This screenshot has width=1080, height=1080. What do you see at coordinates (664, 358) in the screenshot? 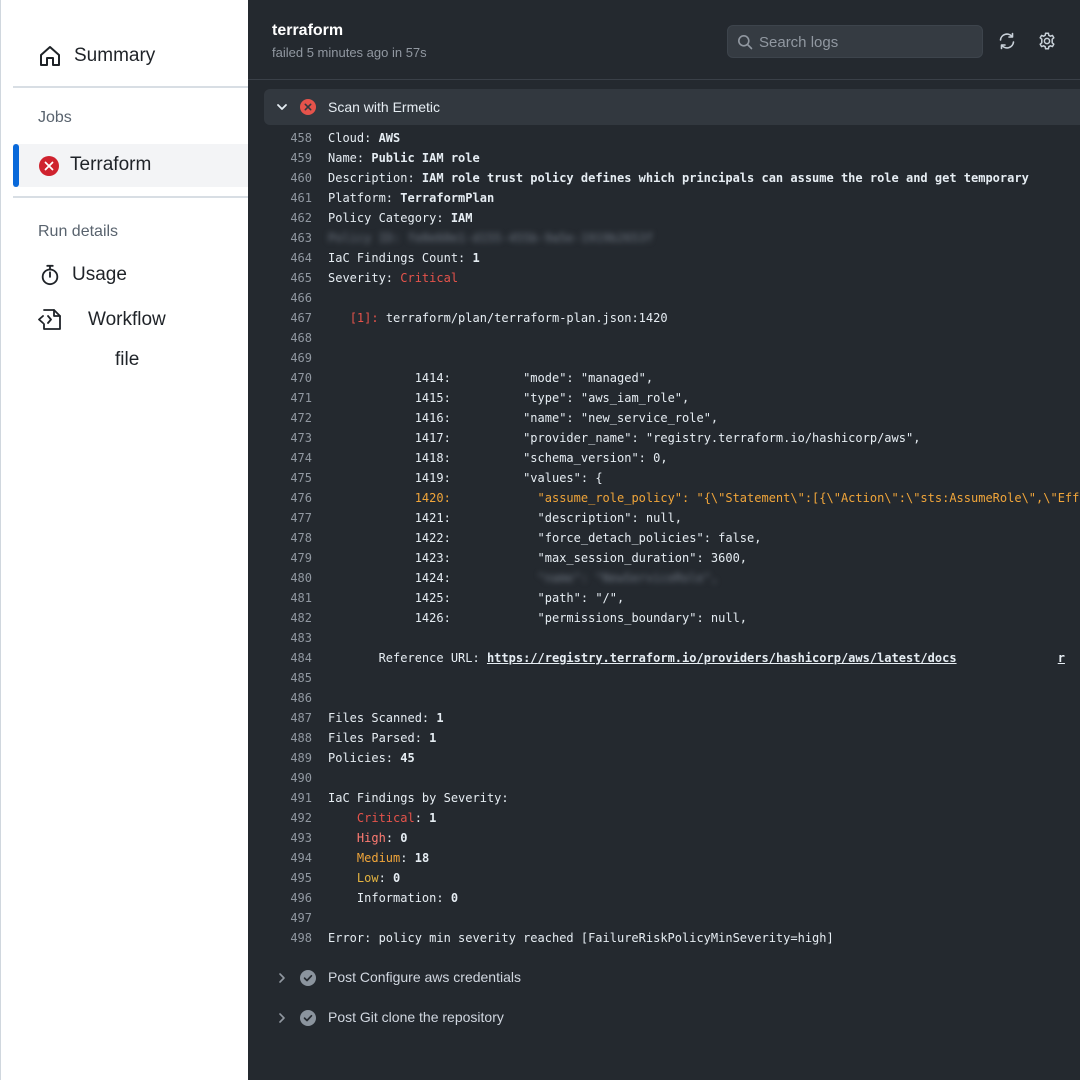
I see `log-line: 469` at bounding box center [664, 358].